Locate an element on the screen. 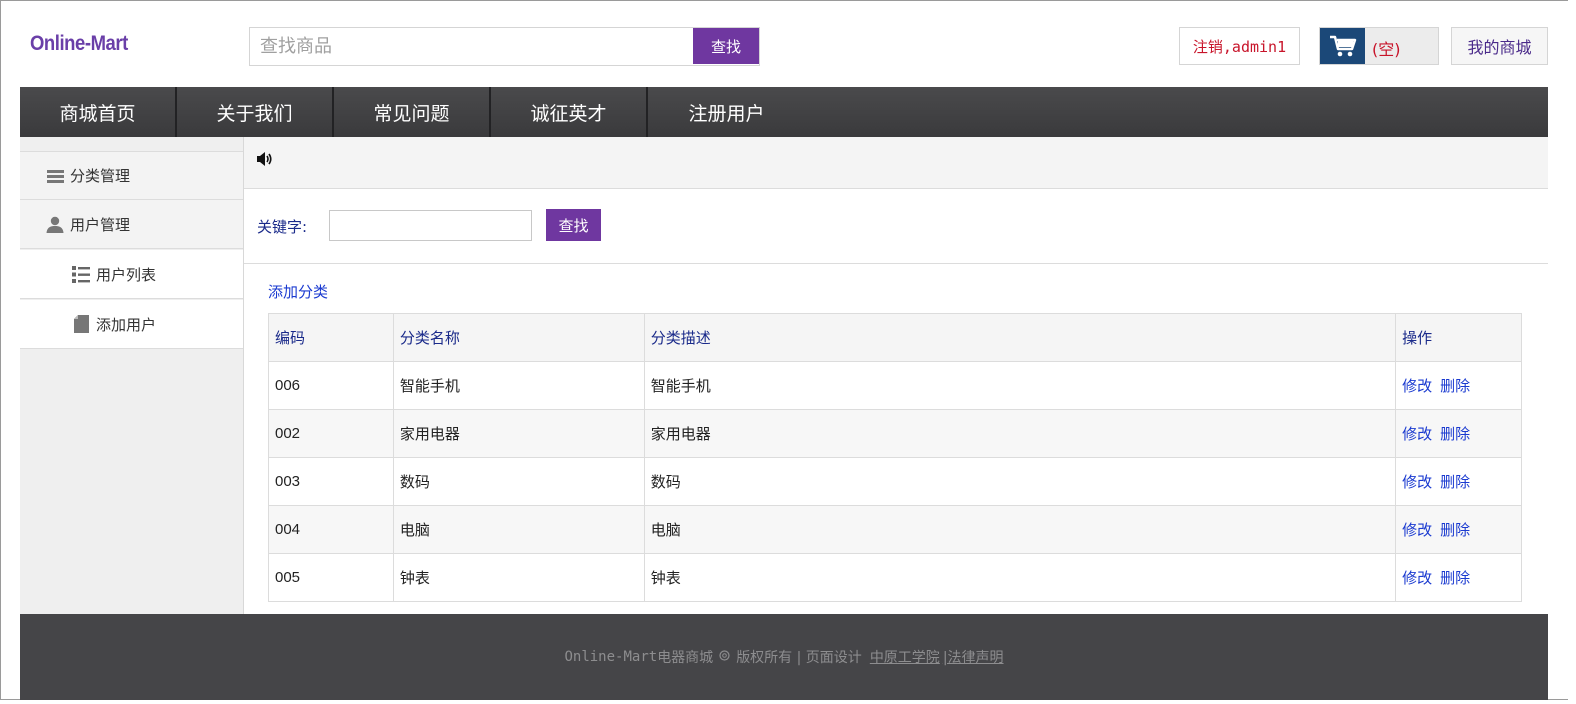 The image size is (1576, 704). filter-bar: 关键字: 查找 is located at coordinates (896, 226).